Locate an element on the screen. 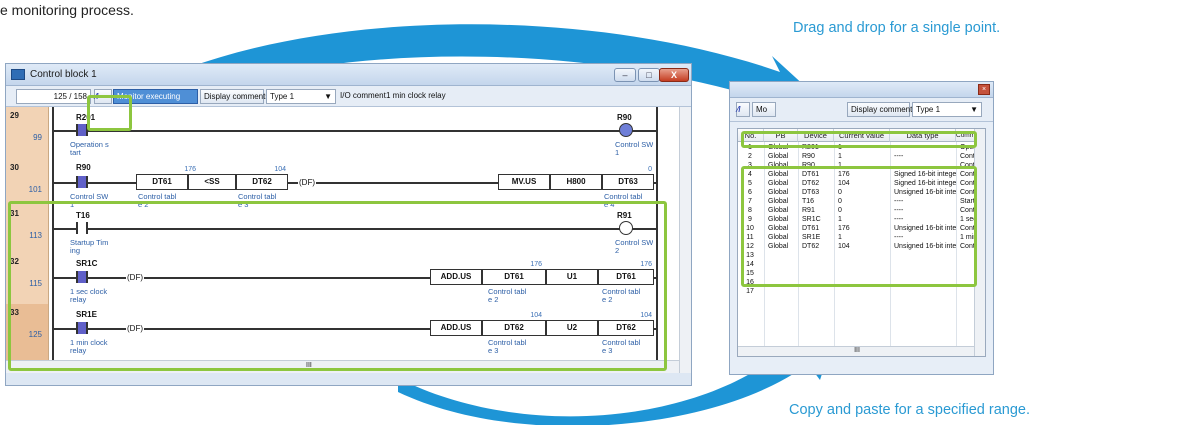 This screenshot has width=1187, height=425. highlight-range-right is located at coordinates (859, 226).